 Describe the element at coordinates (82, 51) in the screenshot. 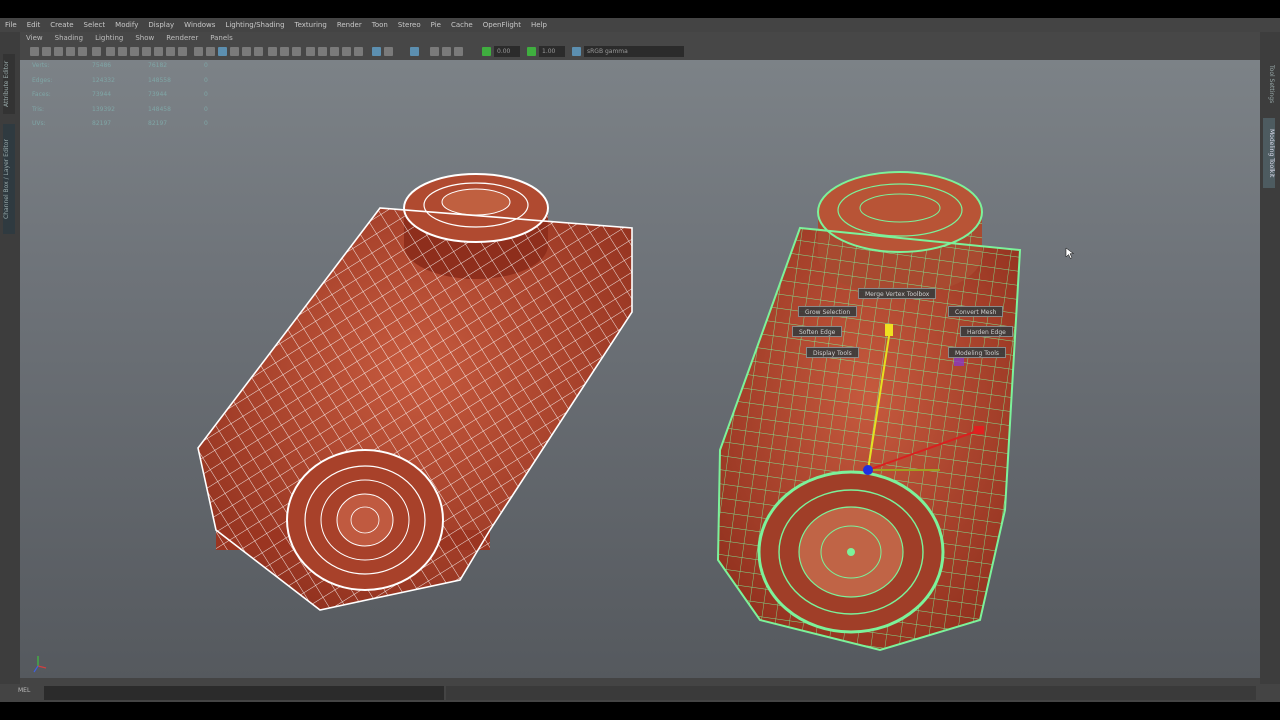

I see `2d-pan-icon` at that location.